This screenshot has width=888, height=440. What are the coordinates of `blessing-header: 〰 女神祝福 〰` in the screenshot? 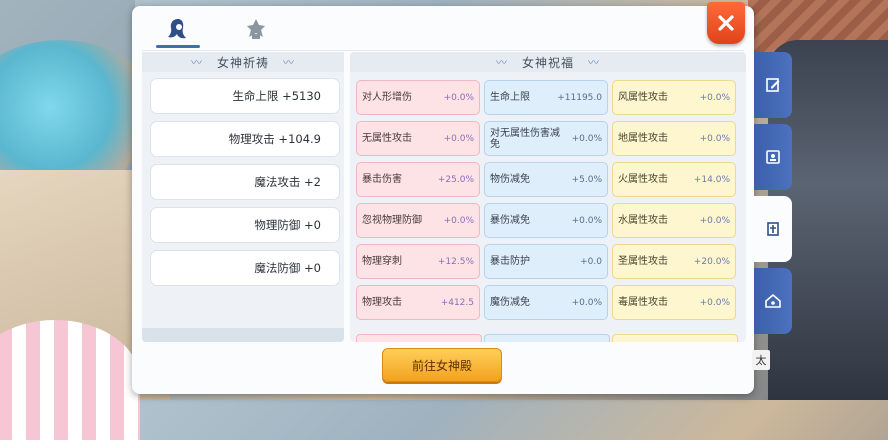 It's located at (548, 62).